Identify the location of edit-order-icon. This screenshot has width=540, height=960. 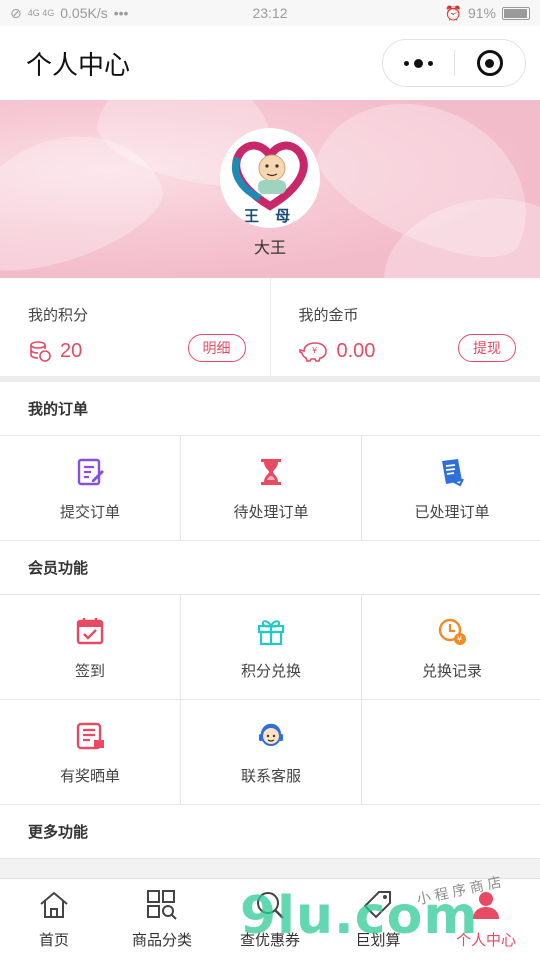
(90, 472).